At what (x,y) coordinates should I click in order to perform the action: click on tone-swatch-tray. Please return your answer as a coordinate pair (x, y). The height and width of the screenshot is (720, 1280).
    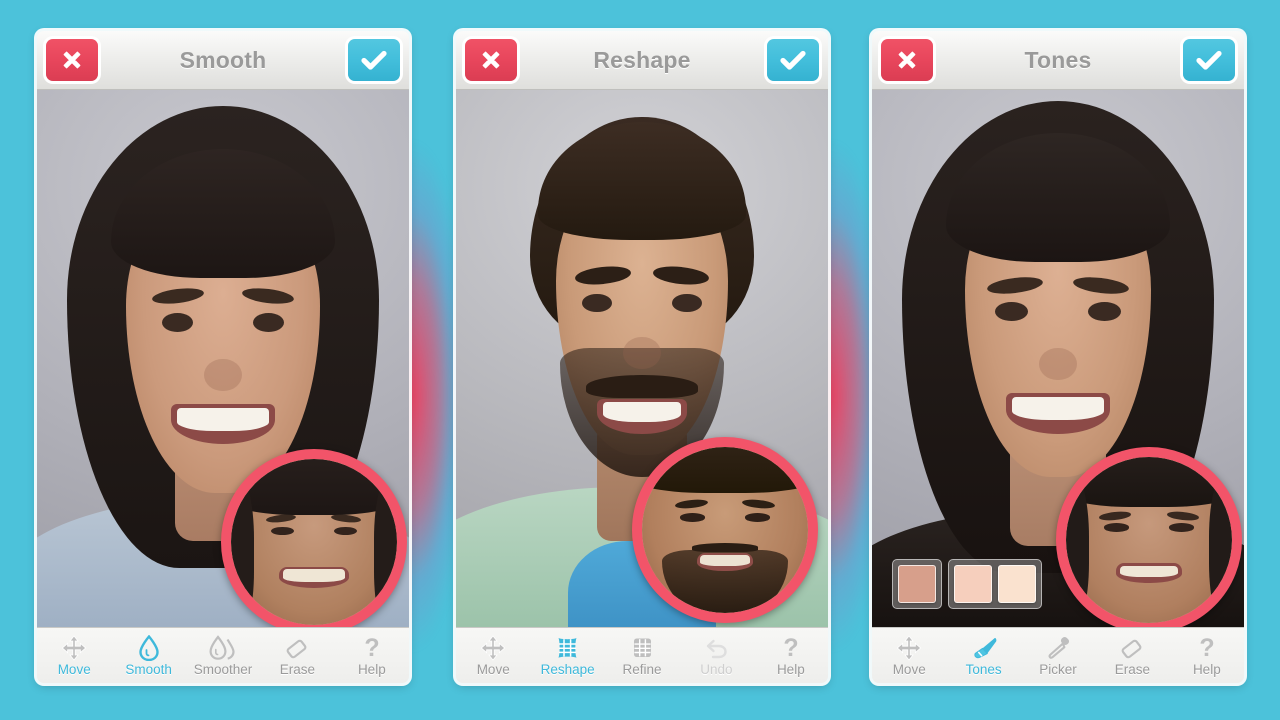
    Looking at the image, I should click on (967, 584).